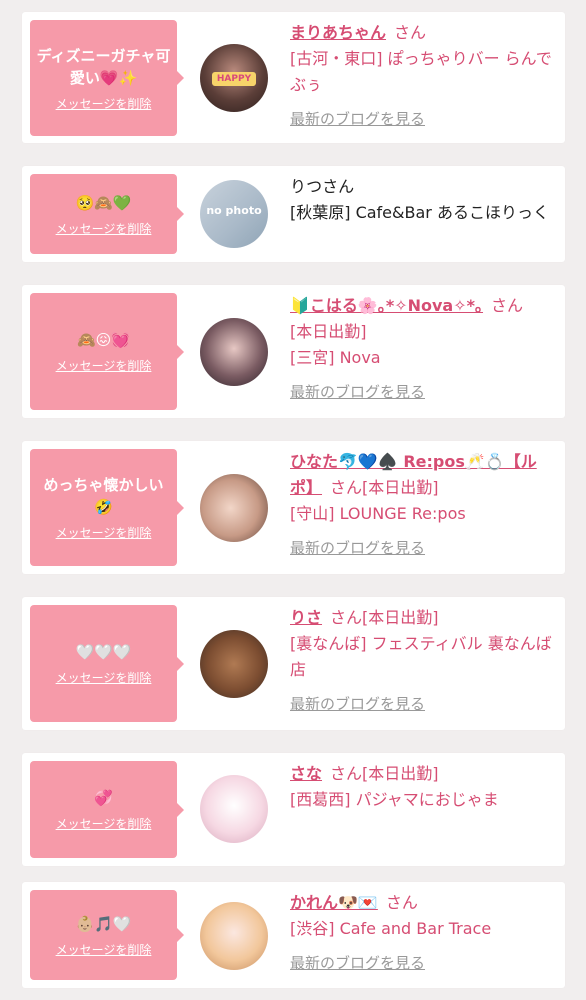 The width and height of the screenshot is (586, 1000). Describe the element at coordinates (107, 935) in the screenshot. I see `message-bubble: 👶🏼🎵🤍 メッセージを削除` at that location.